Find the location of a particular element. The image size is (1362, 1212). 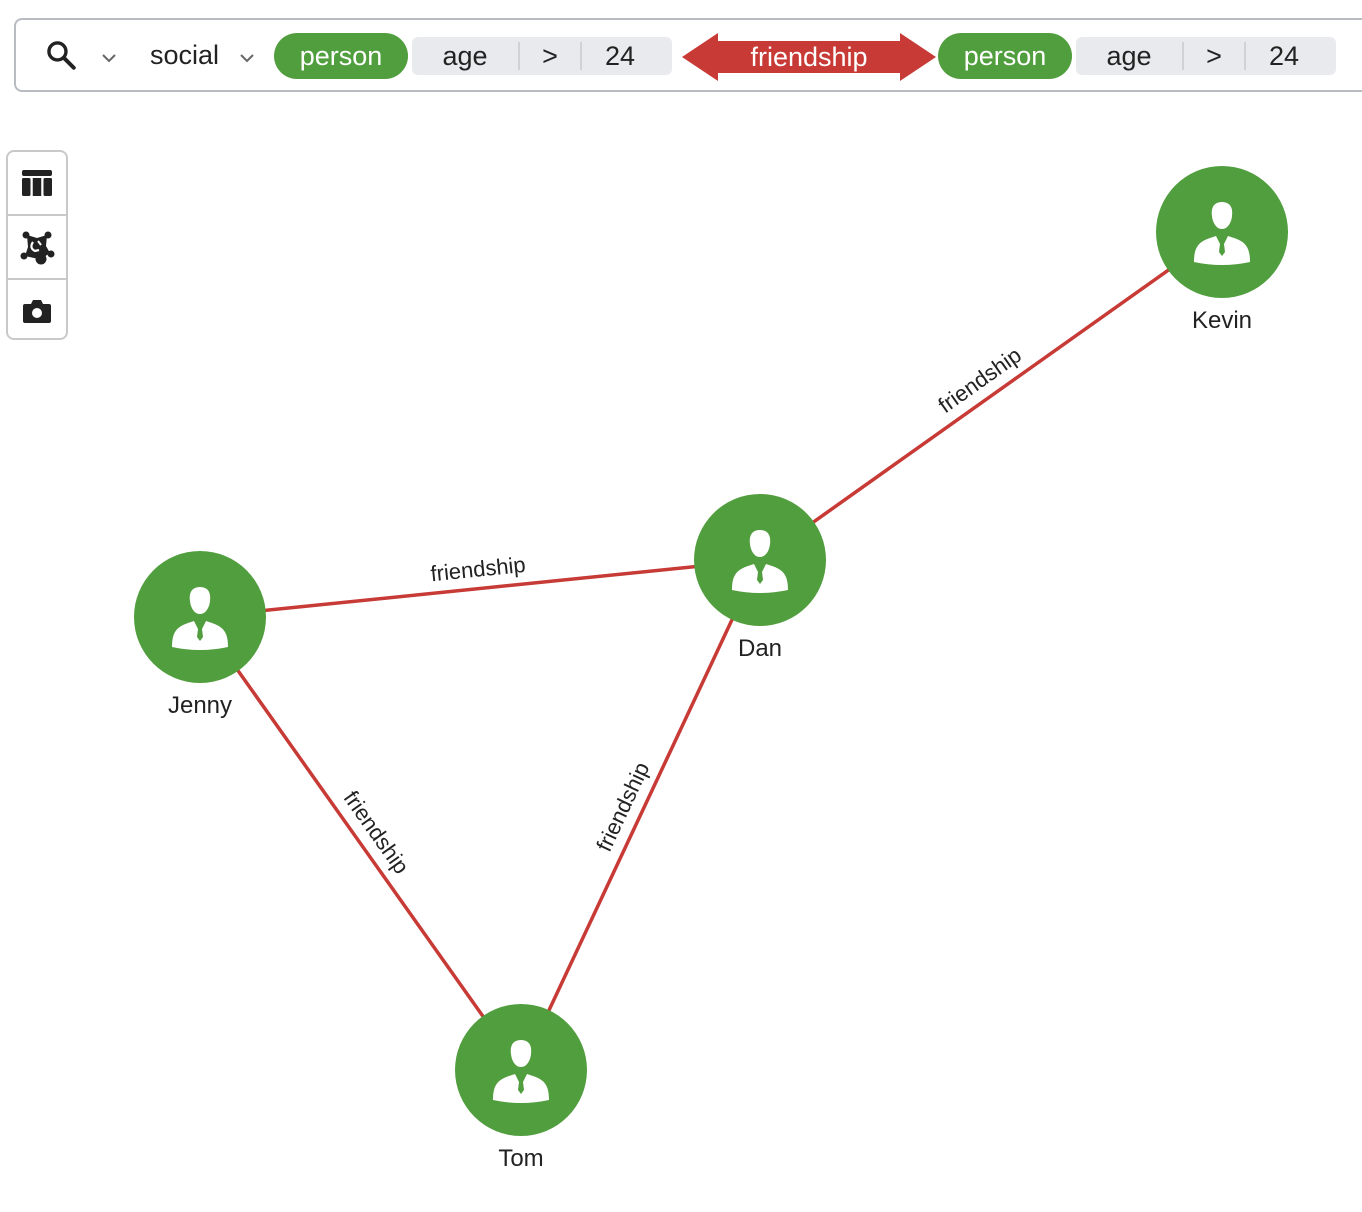

node-label: Dan is located at coordinates (760, 648).